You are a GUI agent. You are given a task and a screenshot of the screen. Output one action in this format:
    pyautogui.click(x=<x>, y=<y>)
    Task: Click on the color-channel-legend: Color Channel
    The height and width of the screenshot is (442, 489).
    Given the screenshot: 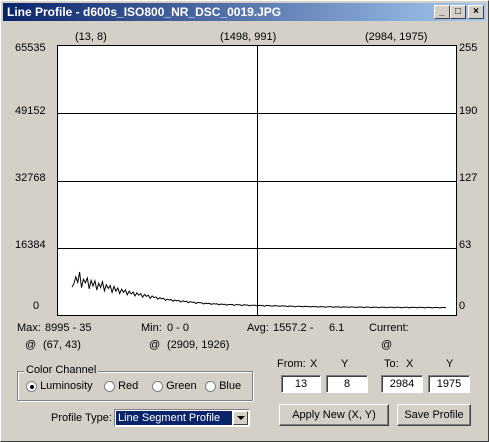 What is the action you would take?
    pyautogui.click(x=61, y=370)
    